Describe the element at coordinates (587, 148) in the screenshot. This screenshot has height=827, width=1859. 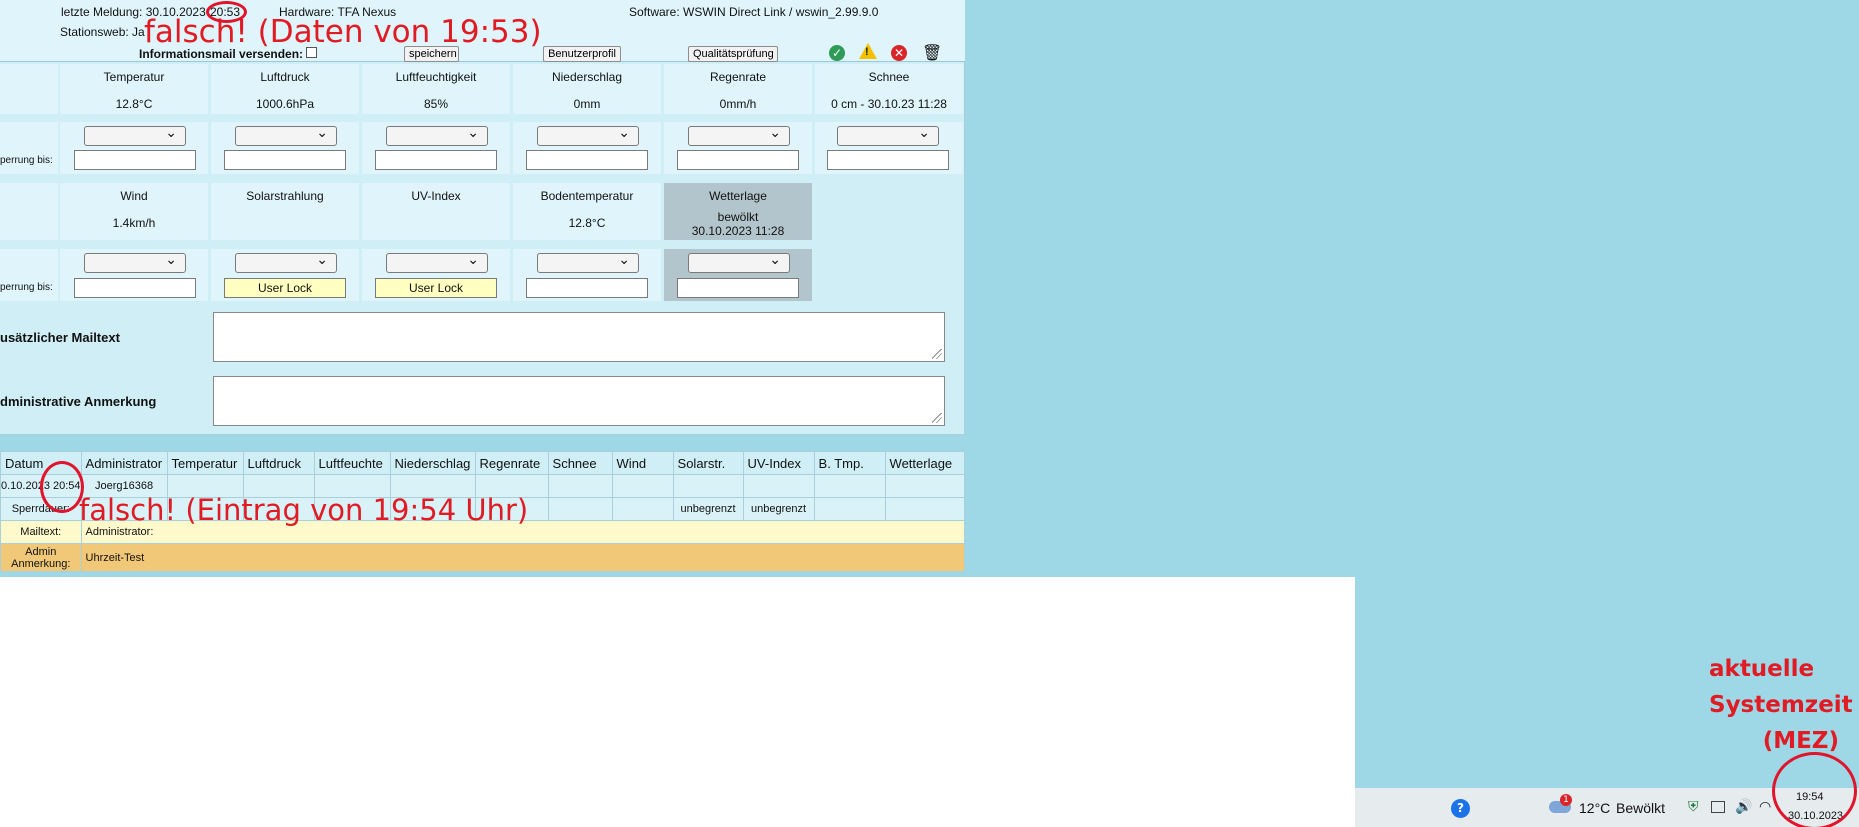
I see `lock-cell-precipitation` at that location.